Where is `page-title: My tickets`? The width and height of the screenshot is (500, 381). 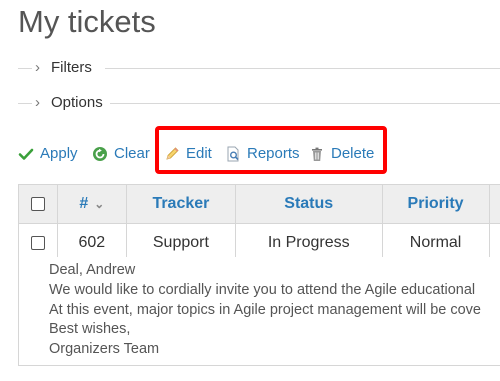
page-title: My tickets is located at coordinates (87, 21).